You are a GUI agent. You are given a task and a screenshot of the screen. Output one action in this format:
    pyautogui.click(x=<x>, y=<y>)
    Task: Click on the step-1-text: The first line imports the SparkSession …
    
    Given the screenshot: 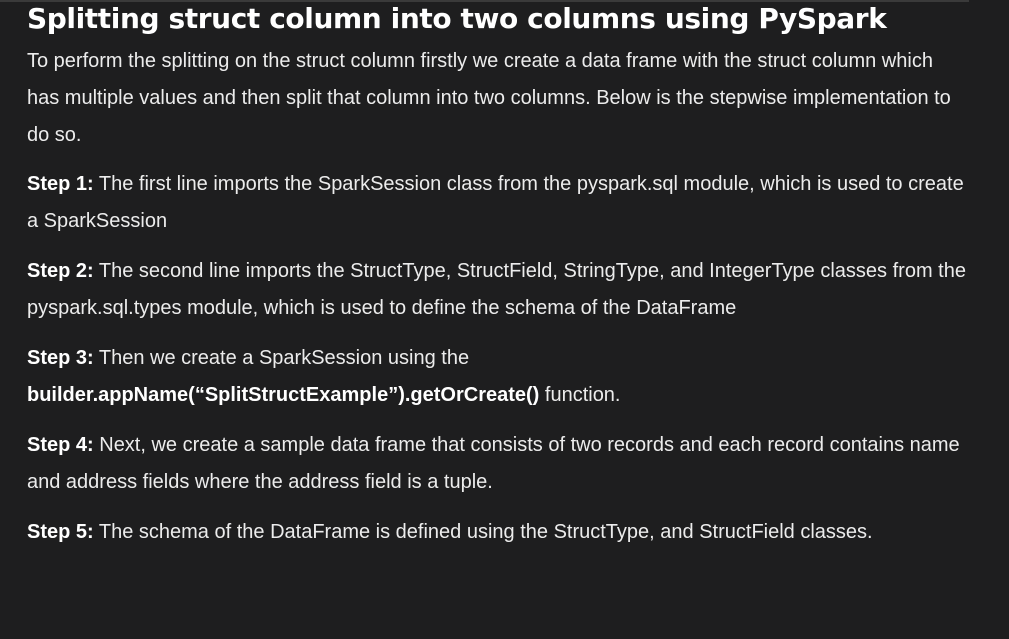 What is the action you would take?
    pyautogui.click(x=495, y=202)
    